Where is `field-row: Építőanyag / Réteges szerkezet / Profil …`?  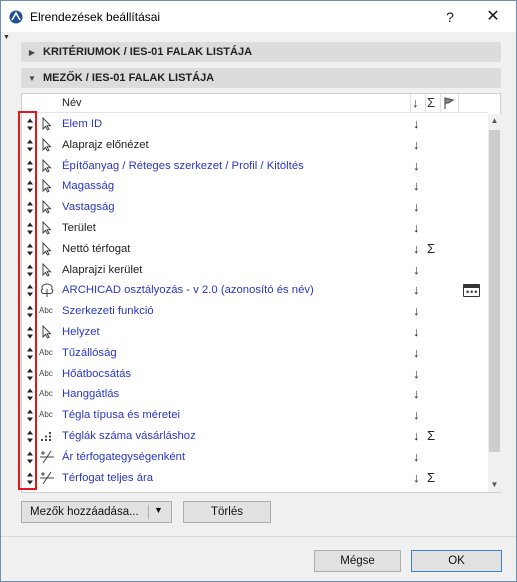
field-row: Építőanyag / Réteges szerkezet / Profil … is located at coordinates (255, 166).